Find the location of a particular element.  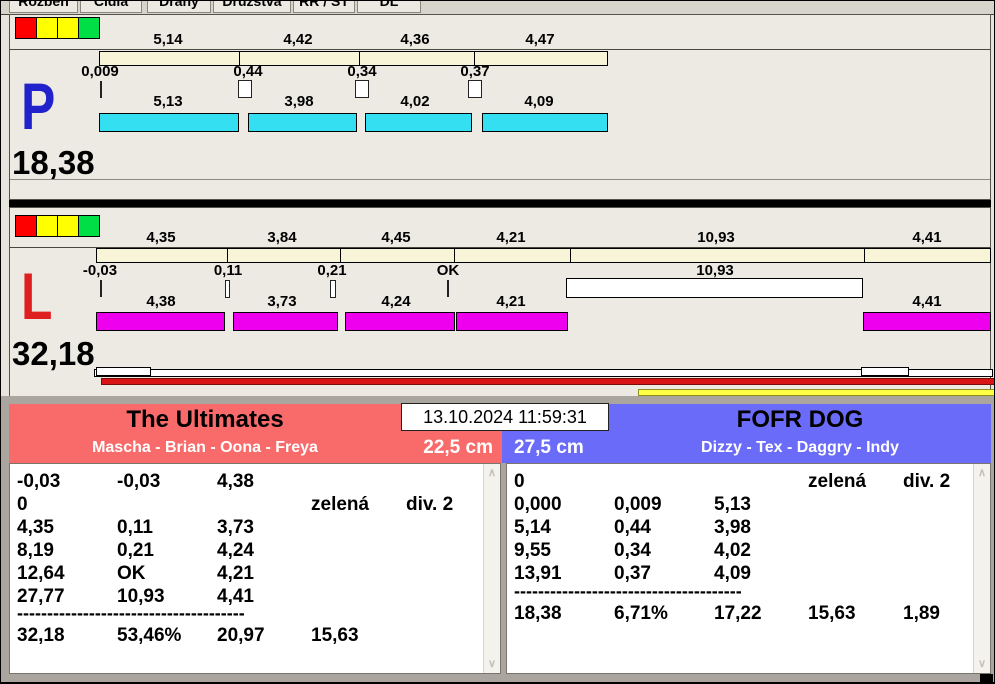

table-row: 5,14 0,44 3,98 is located at coordinates (746, 528).